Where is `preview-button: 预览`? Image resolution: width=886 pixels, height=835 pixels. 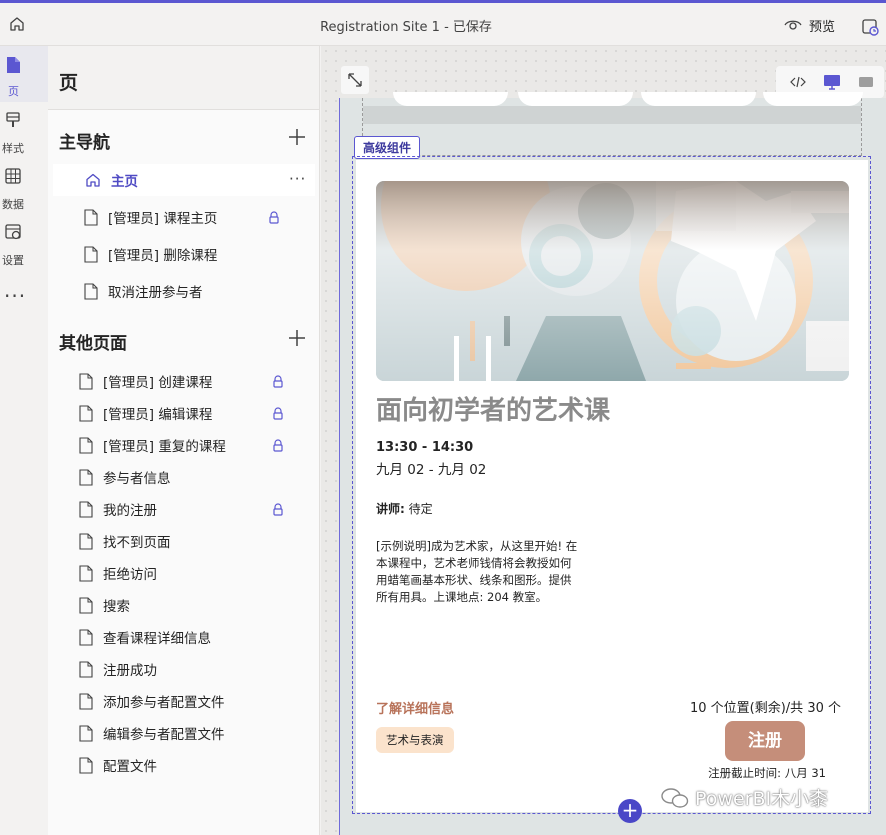
preview-button: 预览 is located at coordinates (809, 25).